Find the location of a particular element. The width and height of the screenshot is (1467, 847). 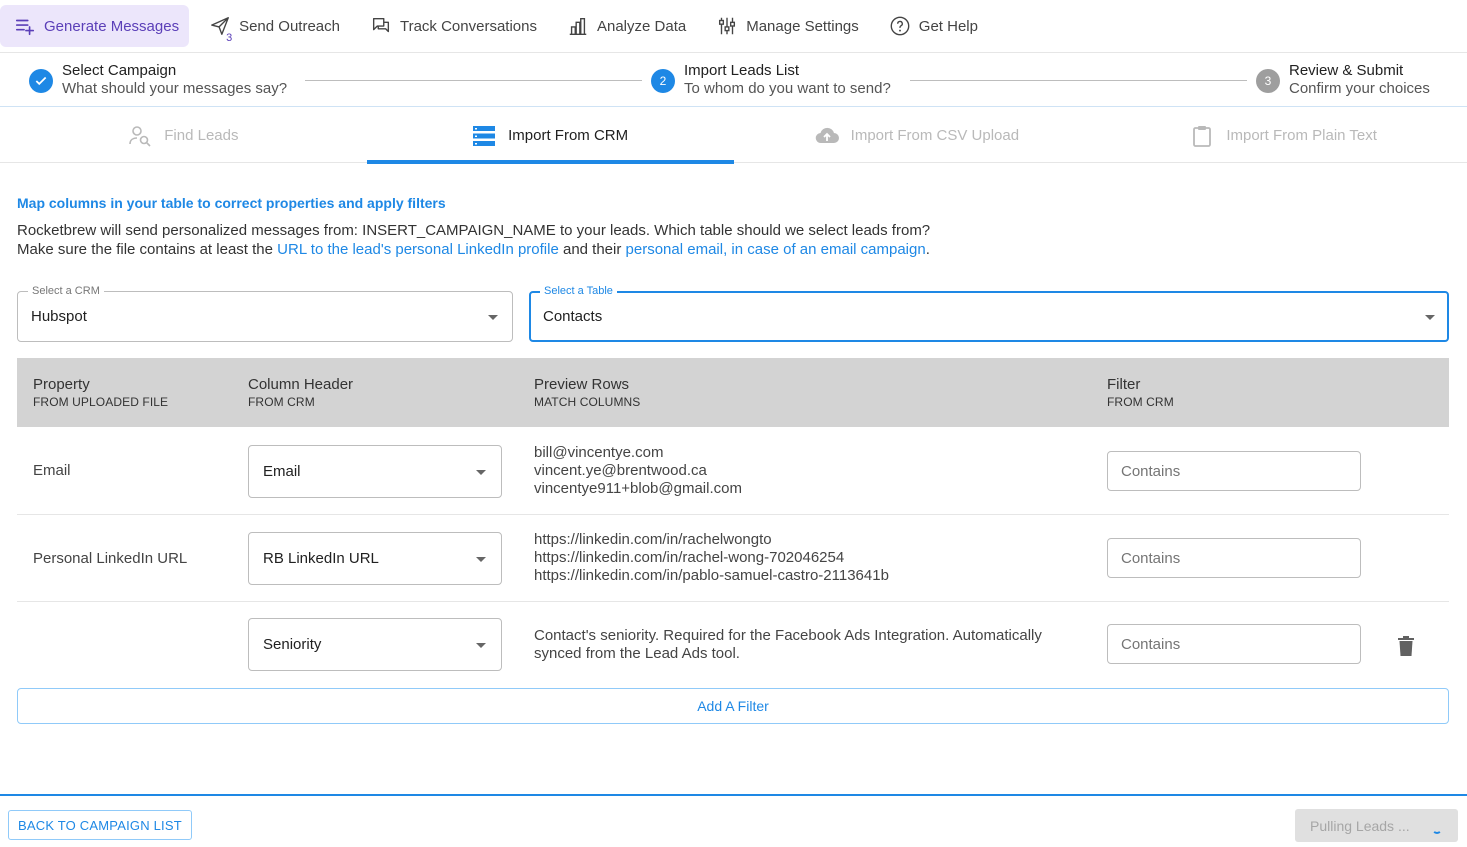

tab-label: Find Leads is located at coordinates (201, 135).